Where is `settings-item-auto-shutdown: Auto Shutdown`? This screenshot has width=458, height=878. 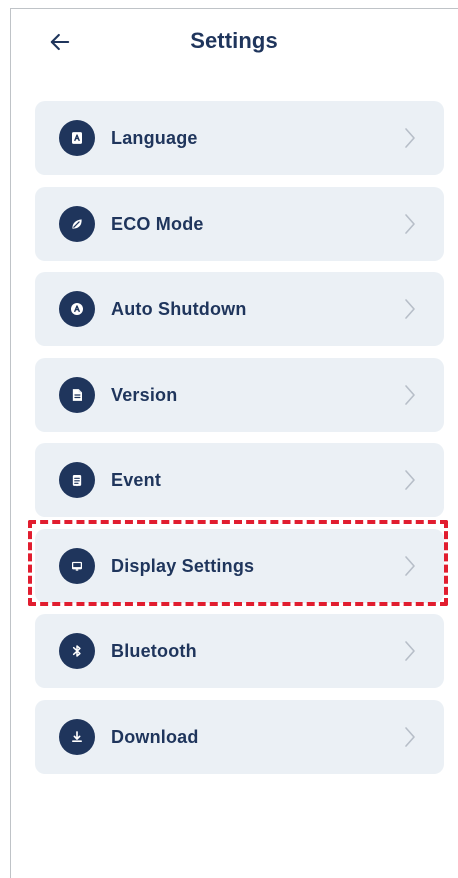
settings-item-auto-shutdown: Auto Shutdown is located at coordinates (239, 309).